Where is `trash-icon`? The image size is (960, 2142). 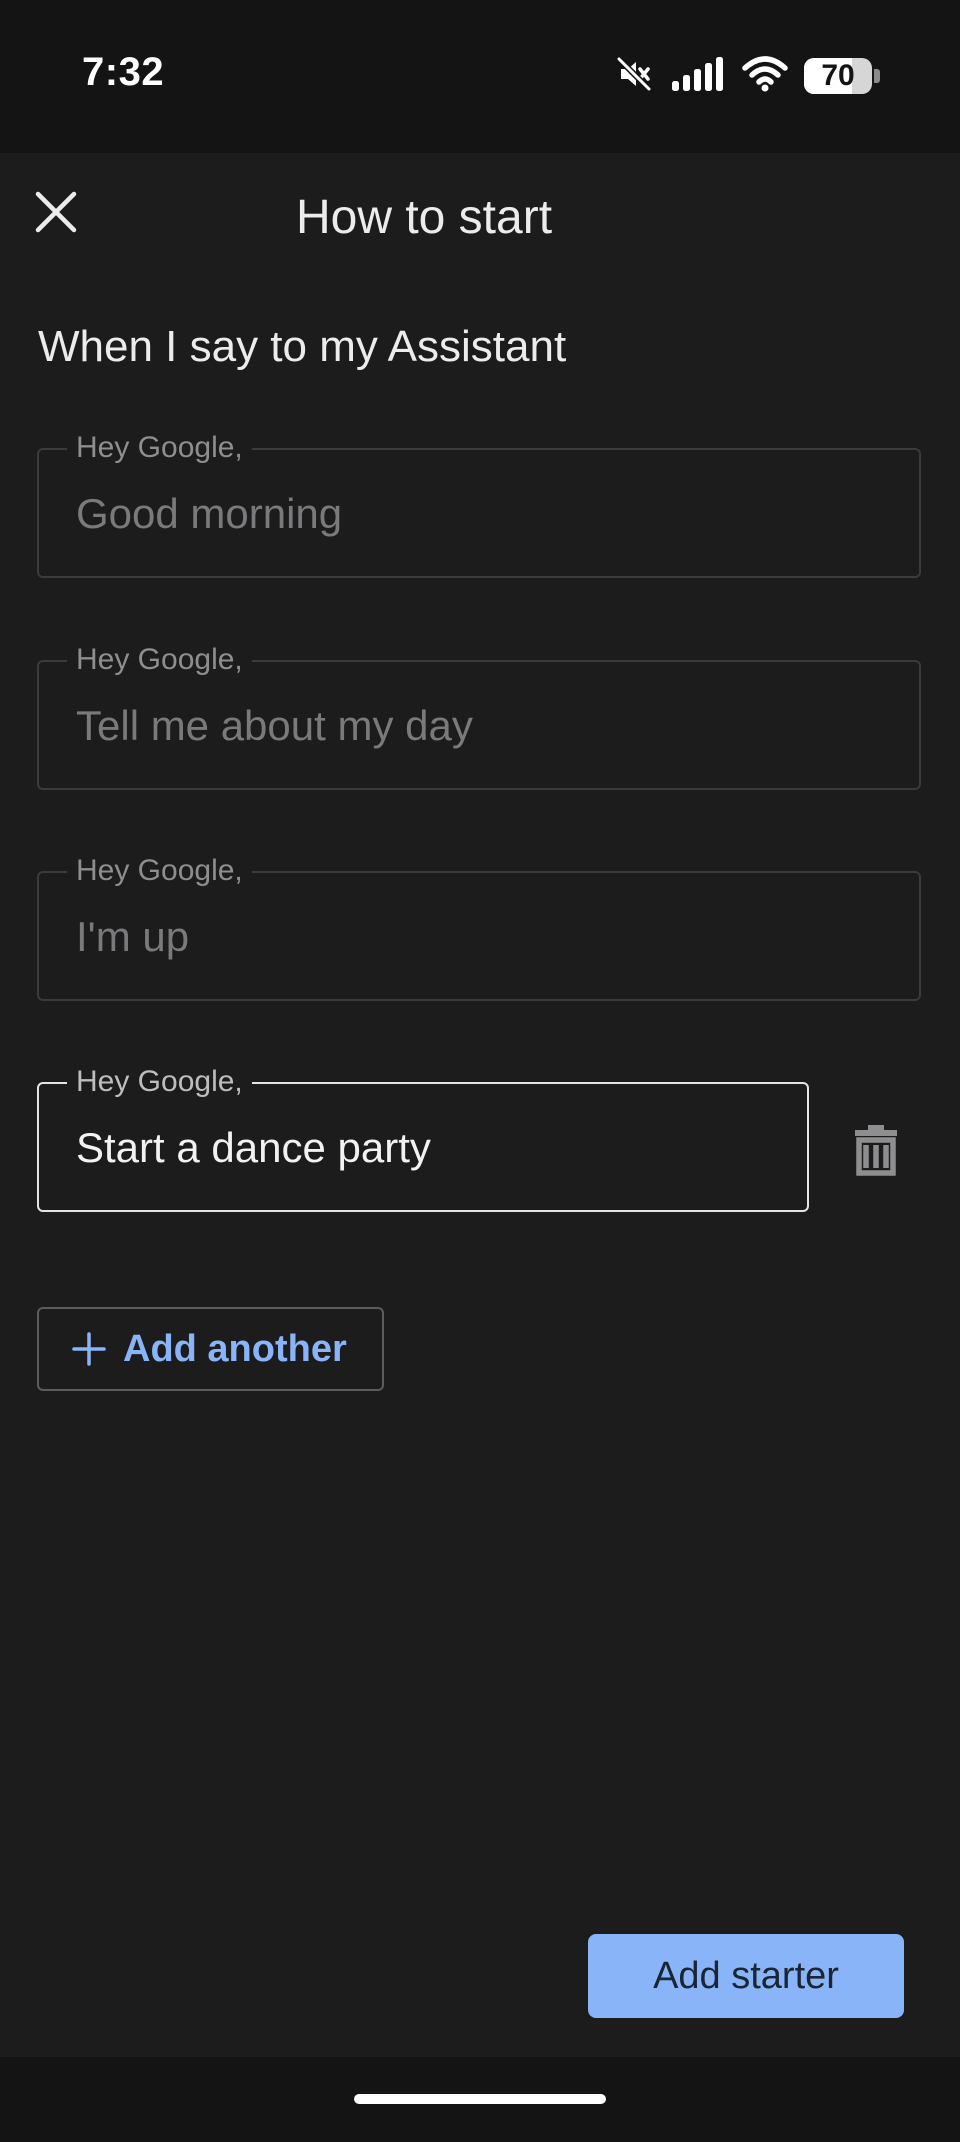
trash-icon is located at coordinates (876, 1150).